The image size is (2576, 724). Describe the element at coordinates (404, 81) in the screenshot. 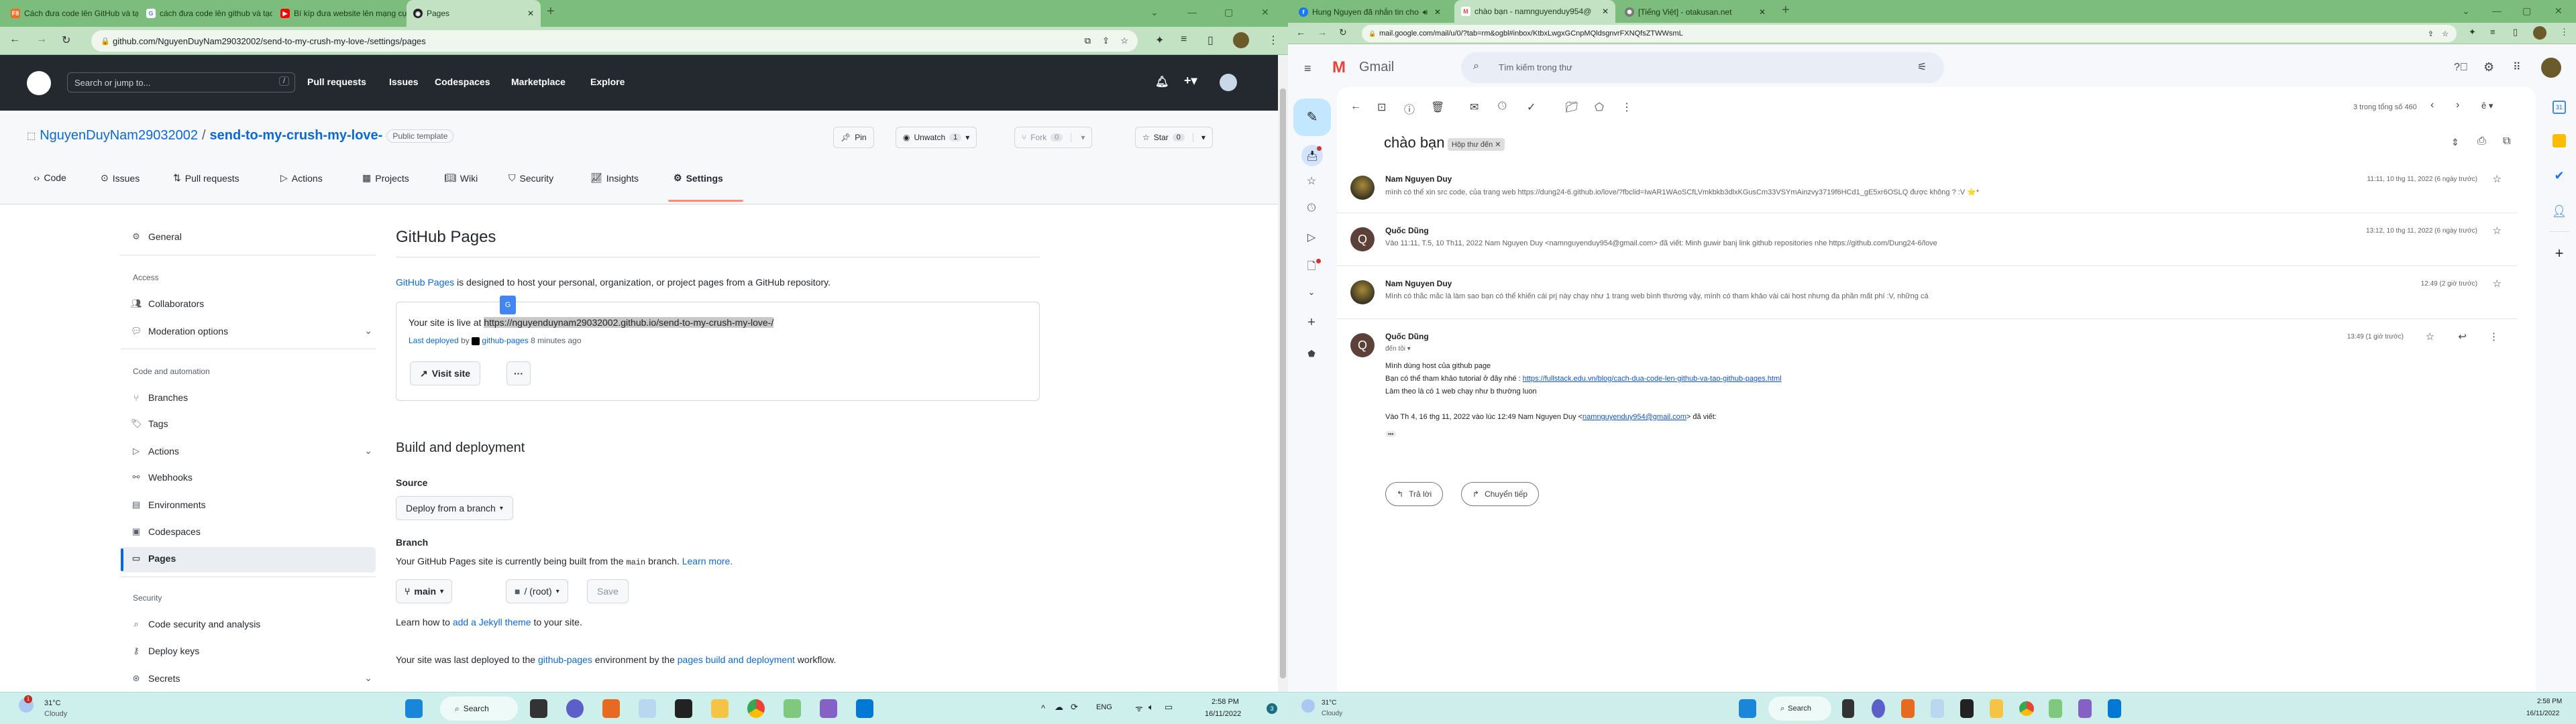

I see `nav-issues: Issues` at that location.